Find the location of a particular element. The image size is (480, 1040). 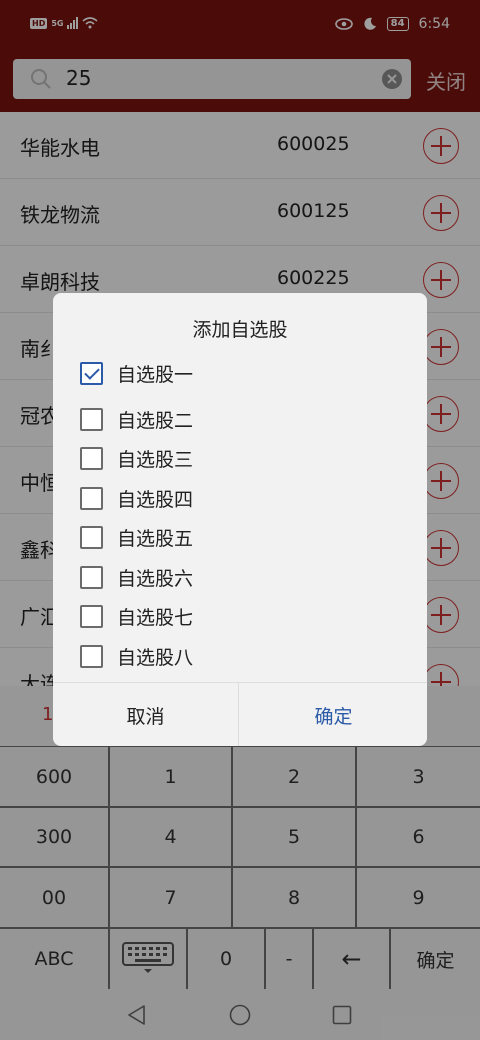

watchlist-option-3: 自选股三 is located at coordinates (136, 458).